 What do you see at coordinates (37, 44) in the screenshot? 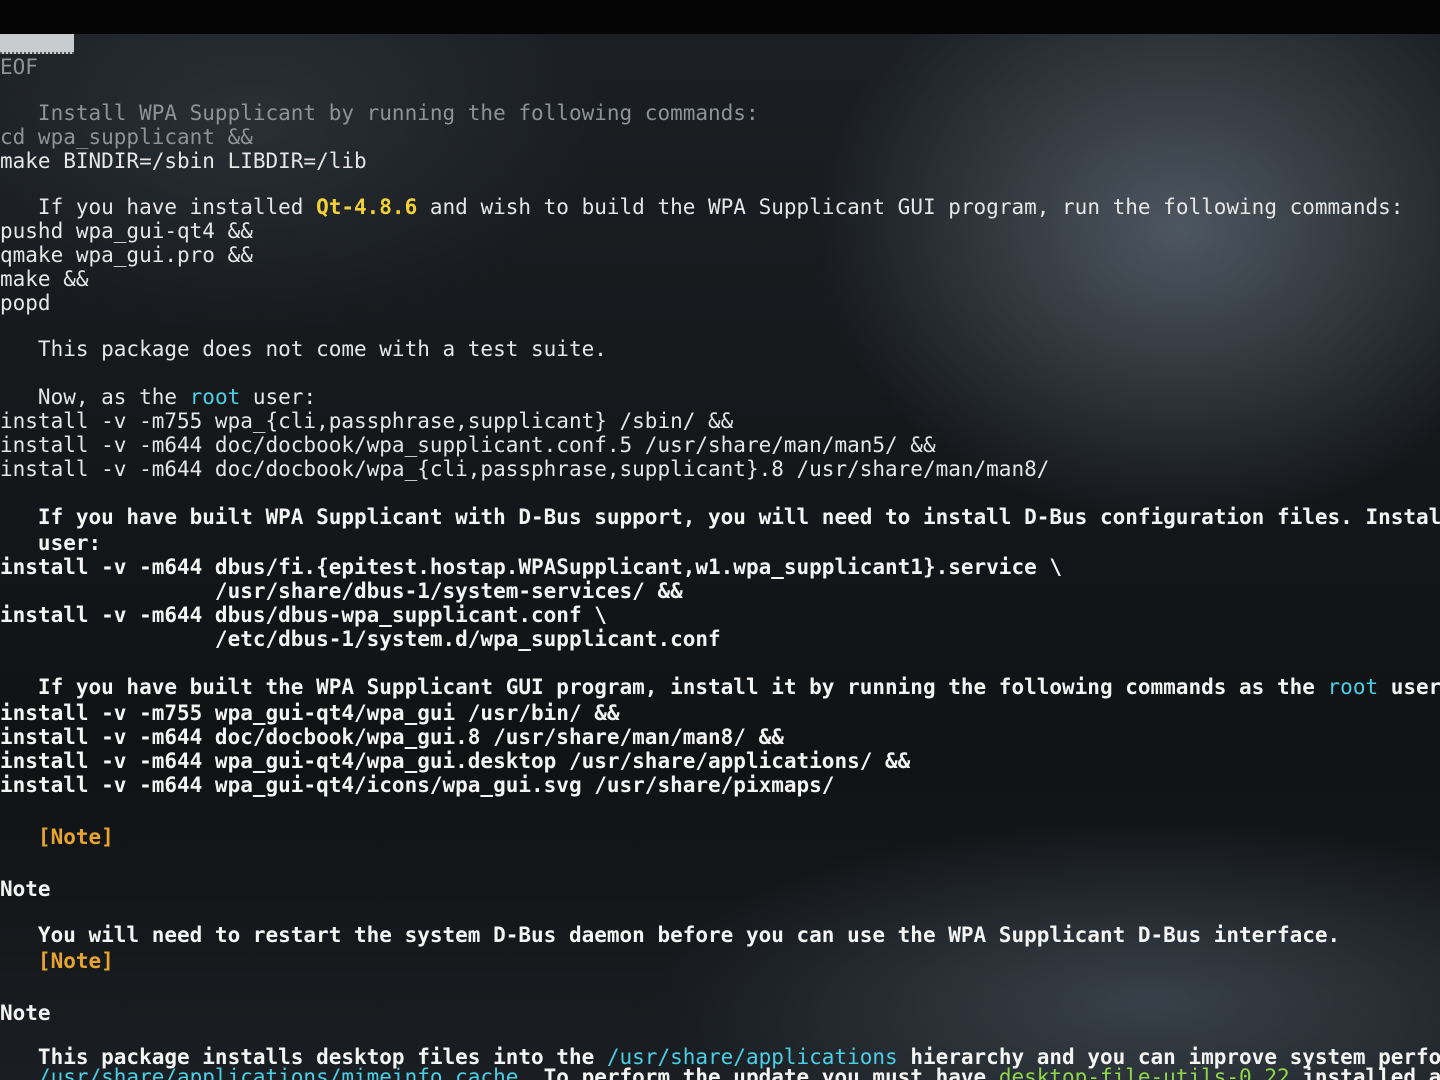
I see `tab-indicator` at bounding box center [37, 44].